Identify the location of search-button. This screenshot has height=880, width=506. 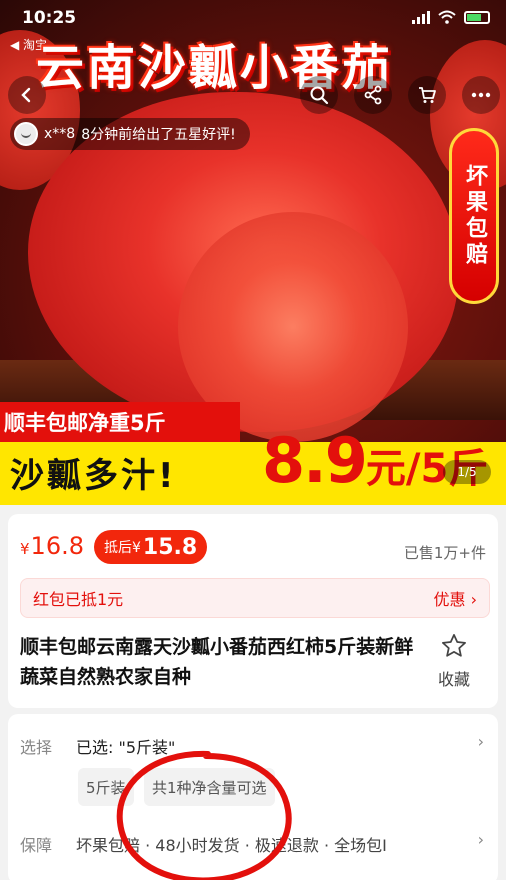
(319, 95).